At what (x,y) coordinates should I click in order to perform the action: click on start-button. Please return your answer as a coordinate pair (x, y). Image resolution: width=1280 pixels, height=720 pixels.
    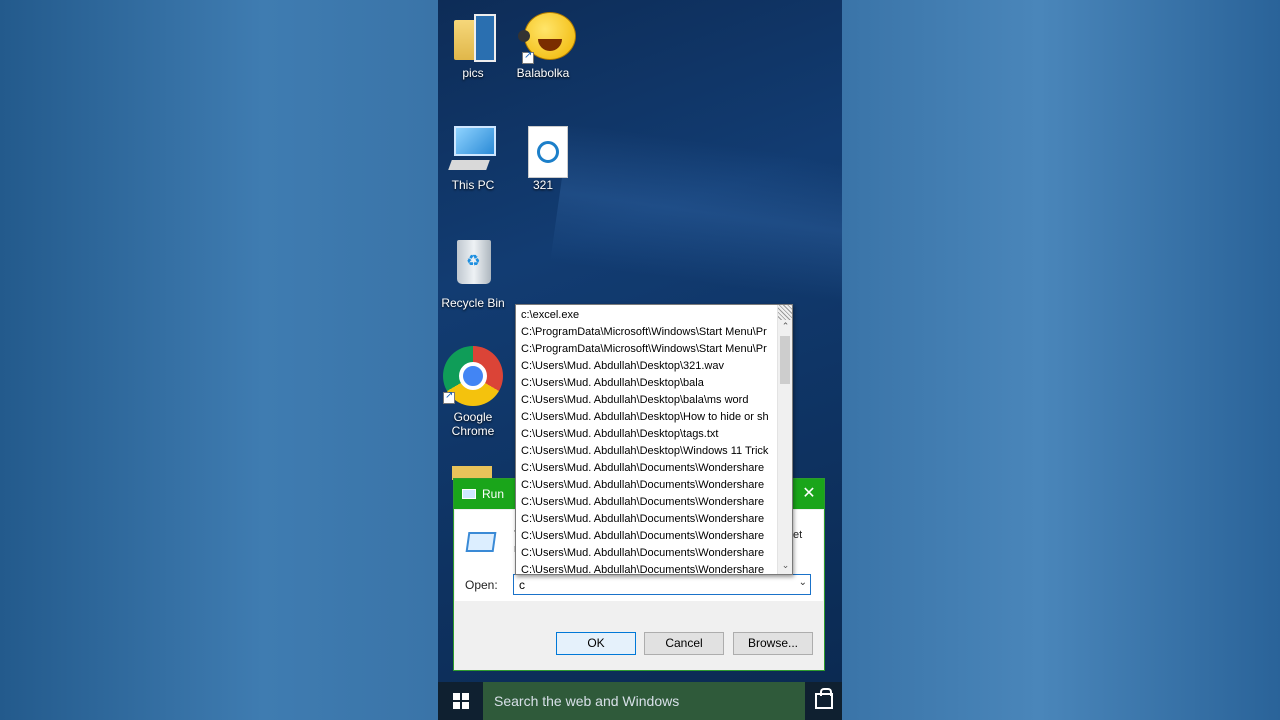
    Looking at the image, I should click on (460, 701).